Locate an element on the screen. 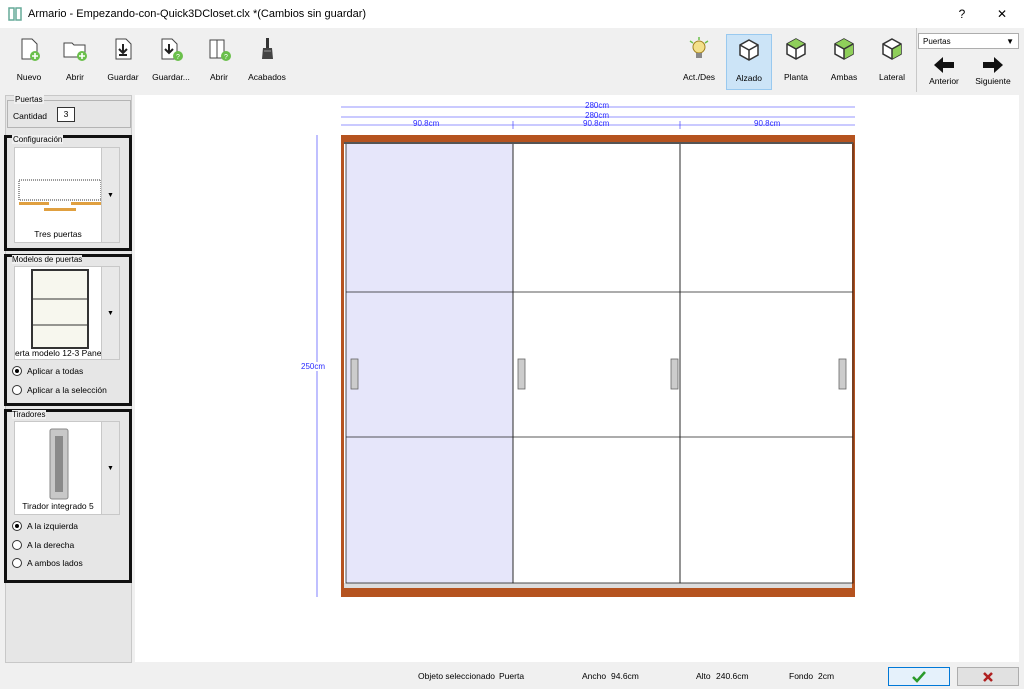 This screenshot has width=1024, height=689. handle-preview is located at coordinates (59, 464).